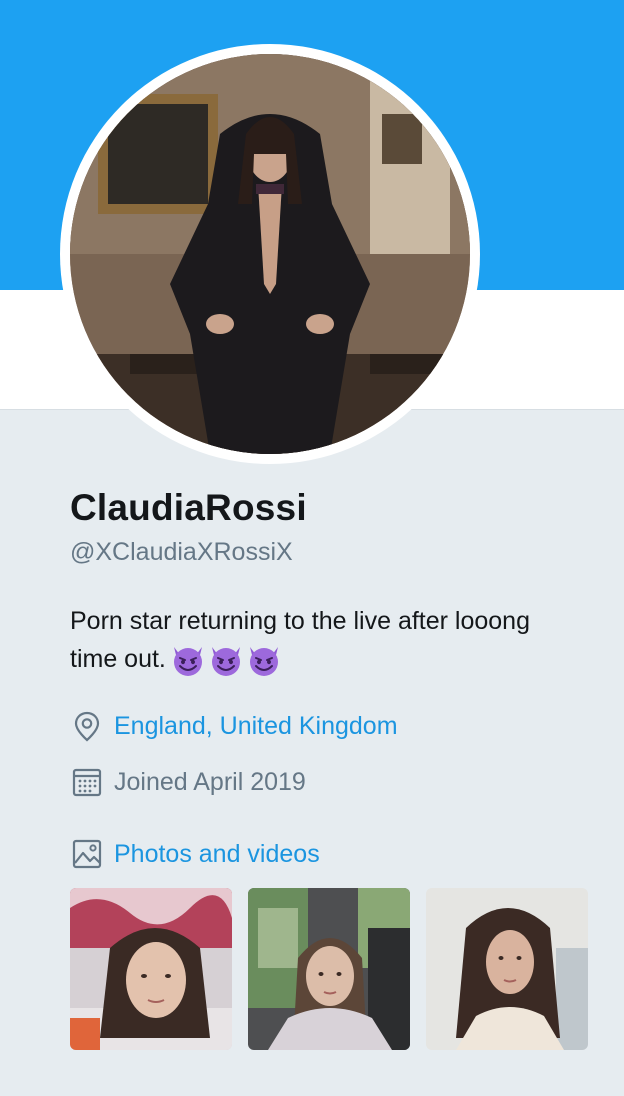  What do you see at coordinates (87, 726) in the screenshot?
I see `map-pin-icon` at bounding box center [87, 726].